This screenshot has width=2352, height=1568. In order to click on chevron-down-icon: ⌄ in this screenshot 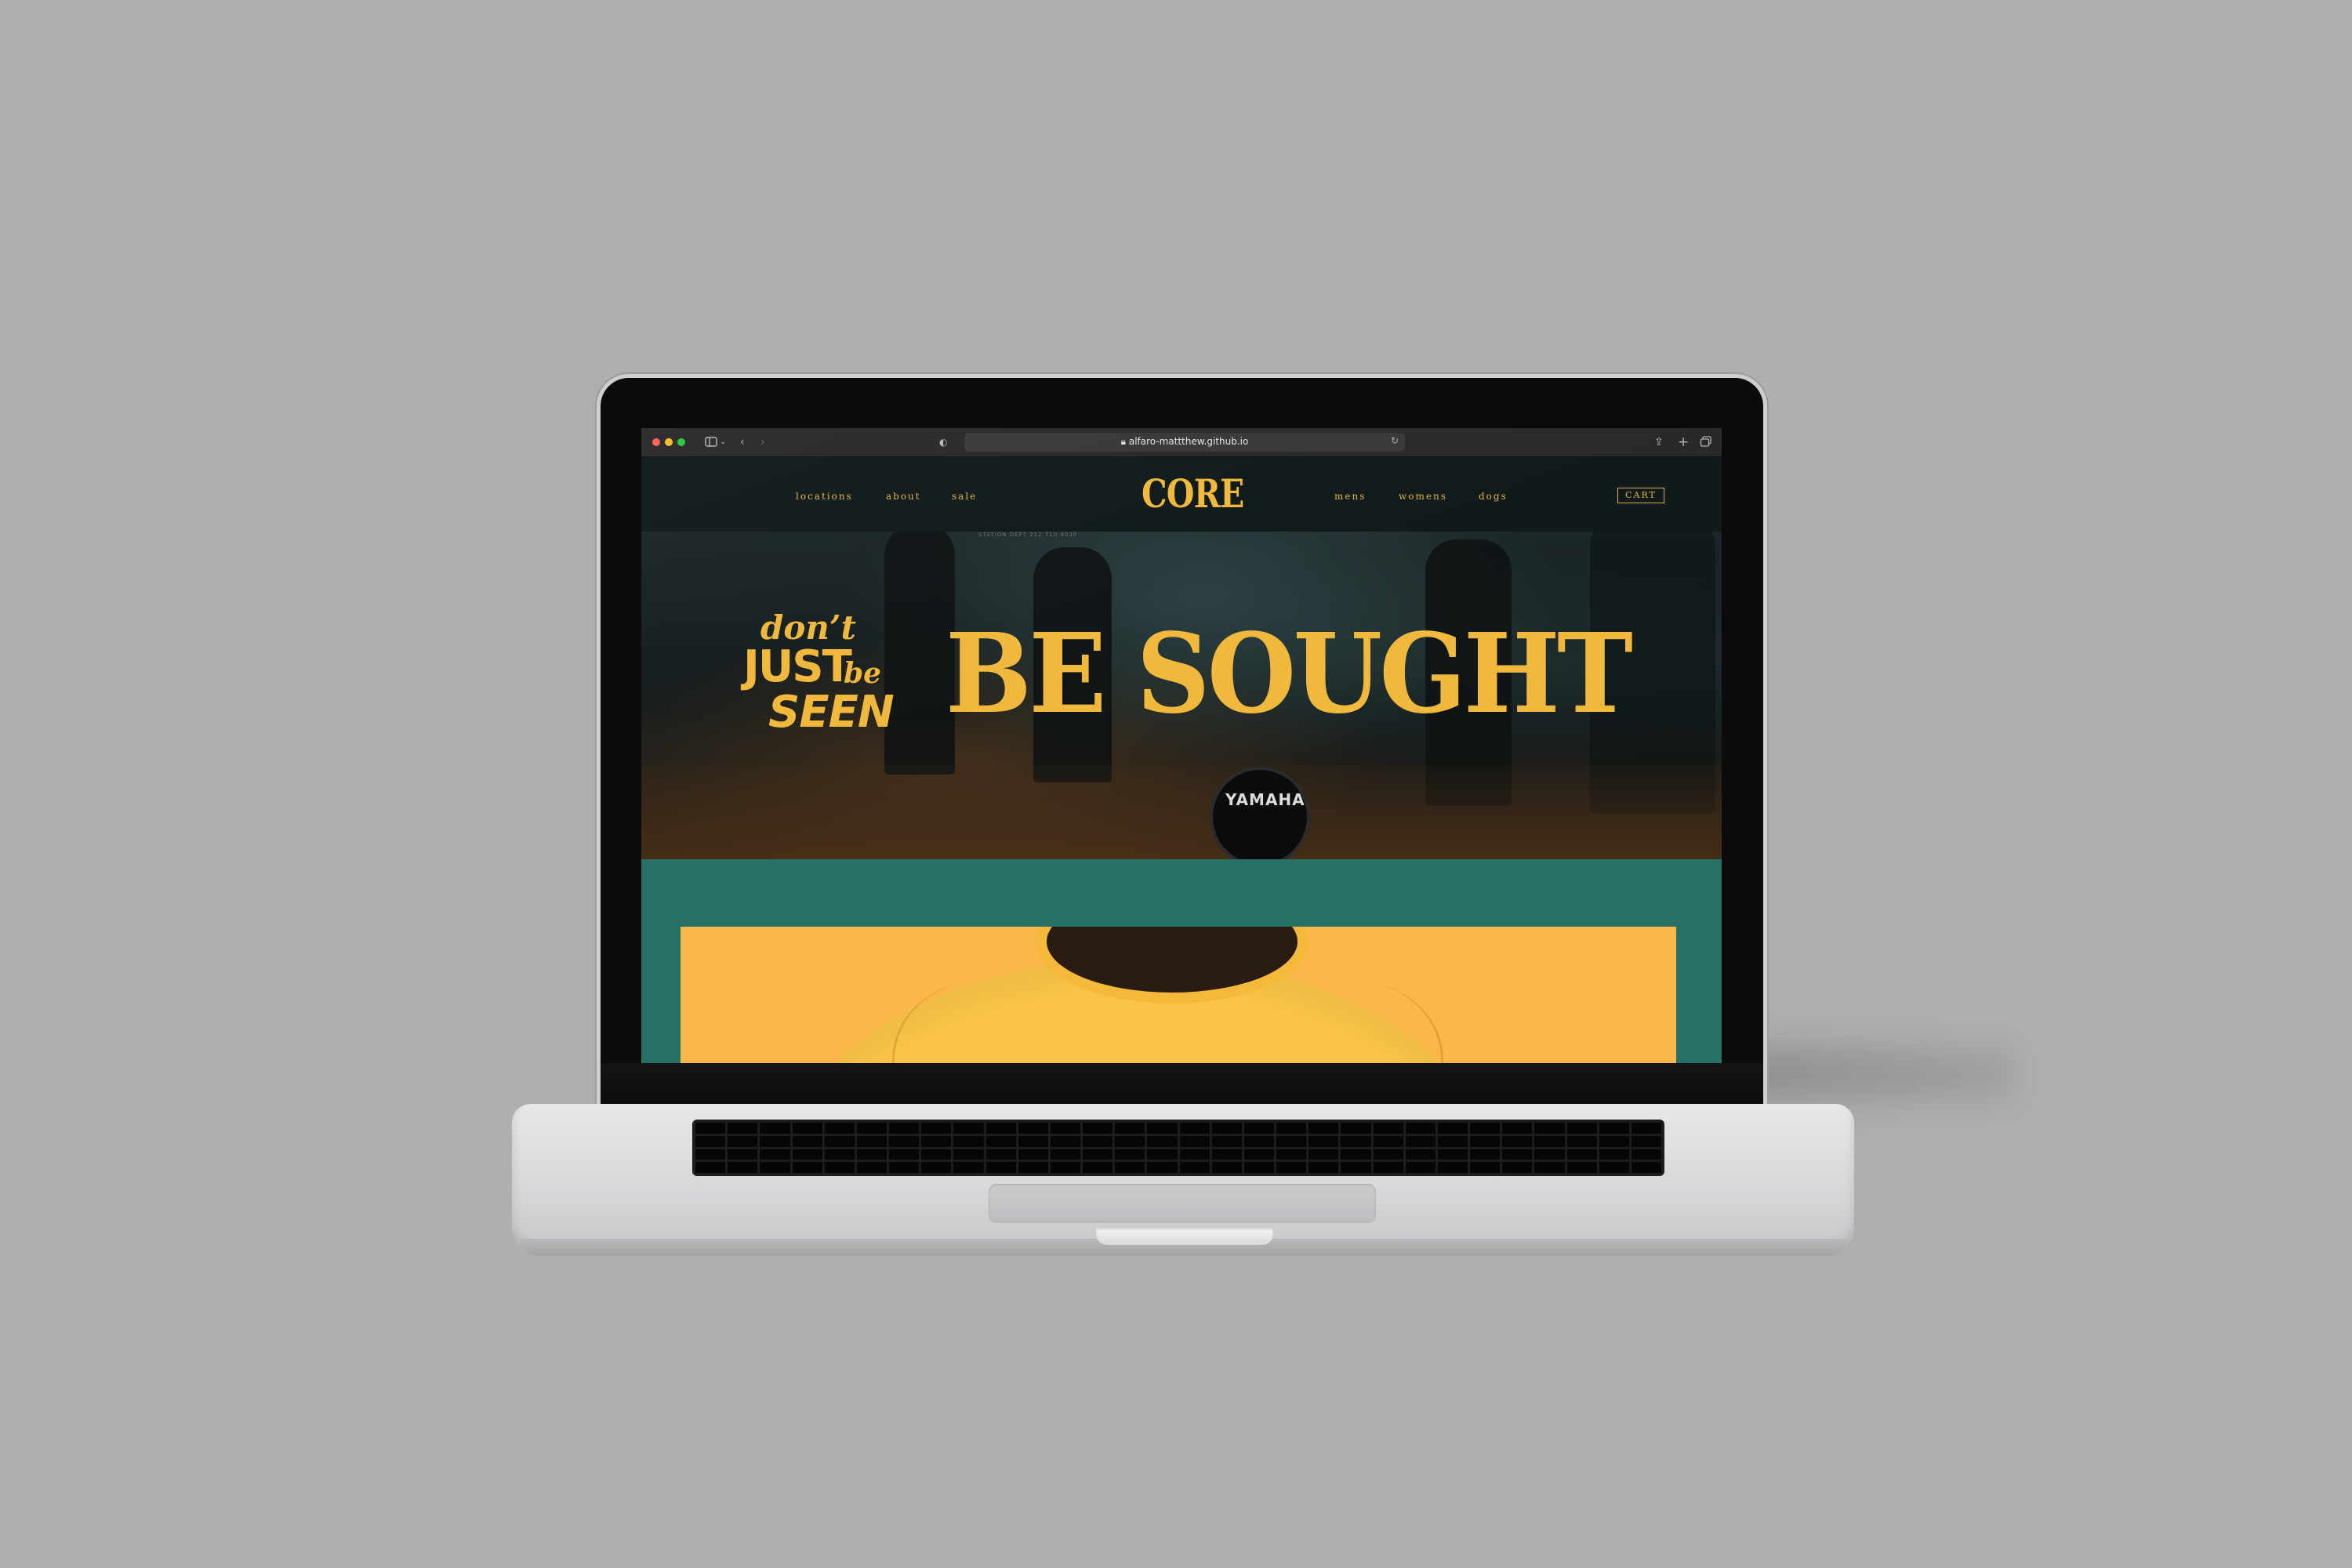, I will do `click(723, 442)`.